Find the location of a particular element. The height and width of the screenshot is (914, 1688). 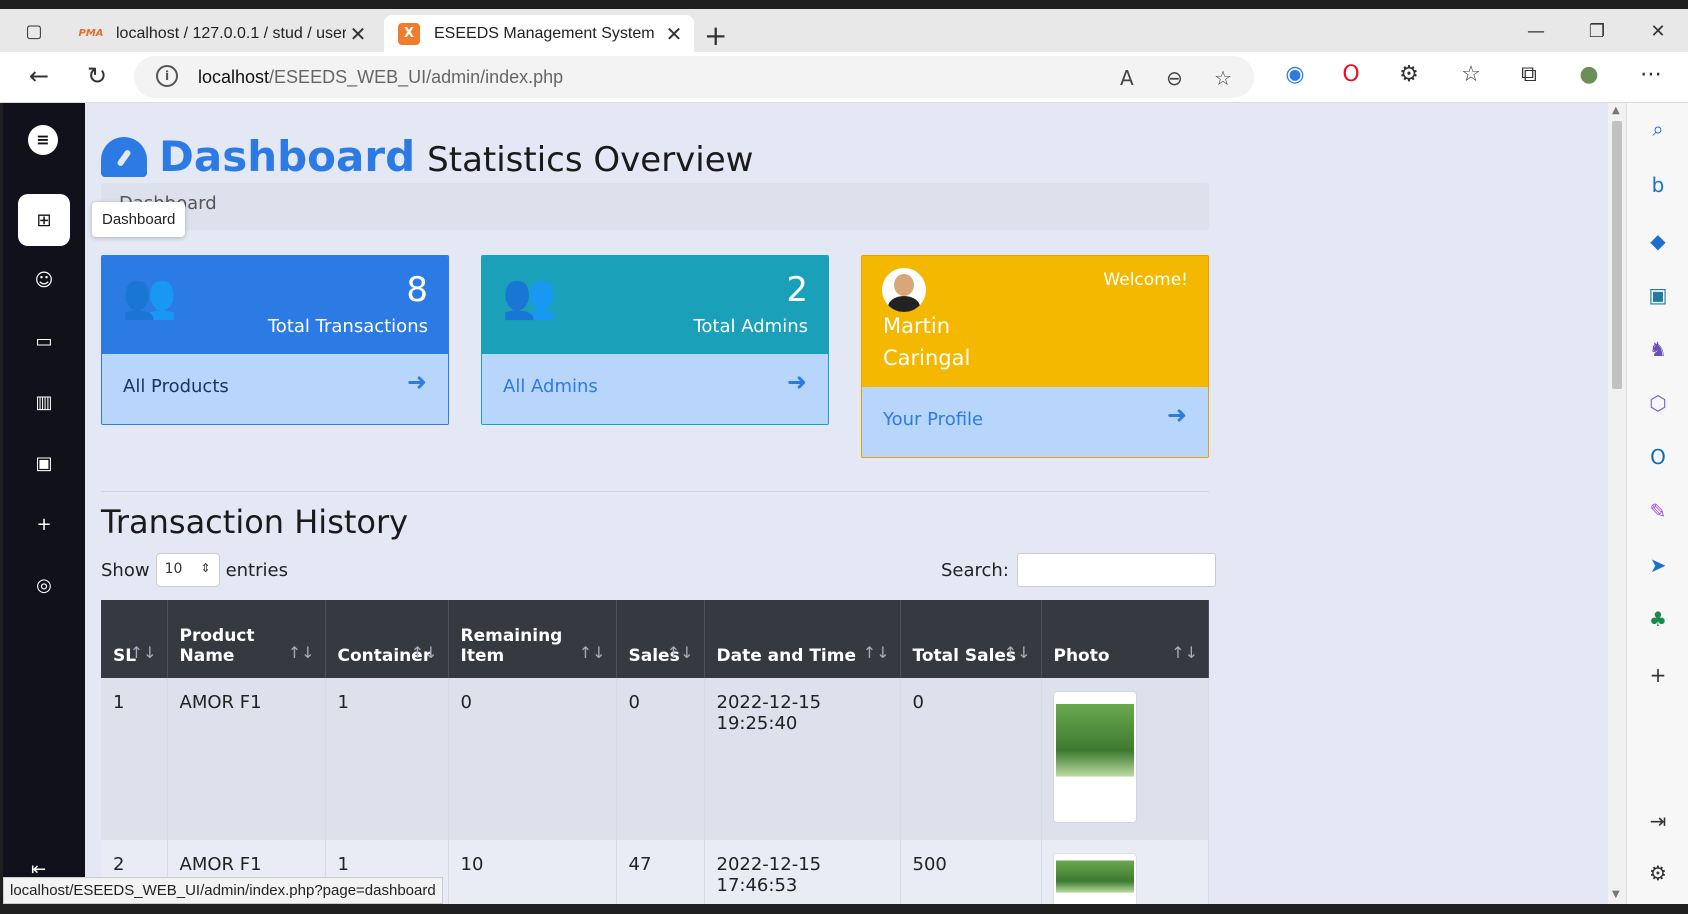

profile-name: Martin Caringal is located at coordinates (927, 342).